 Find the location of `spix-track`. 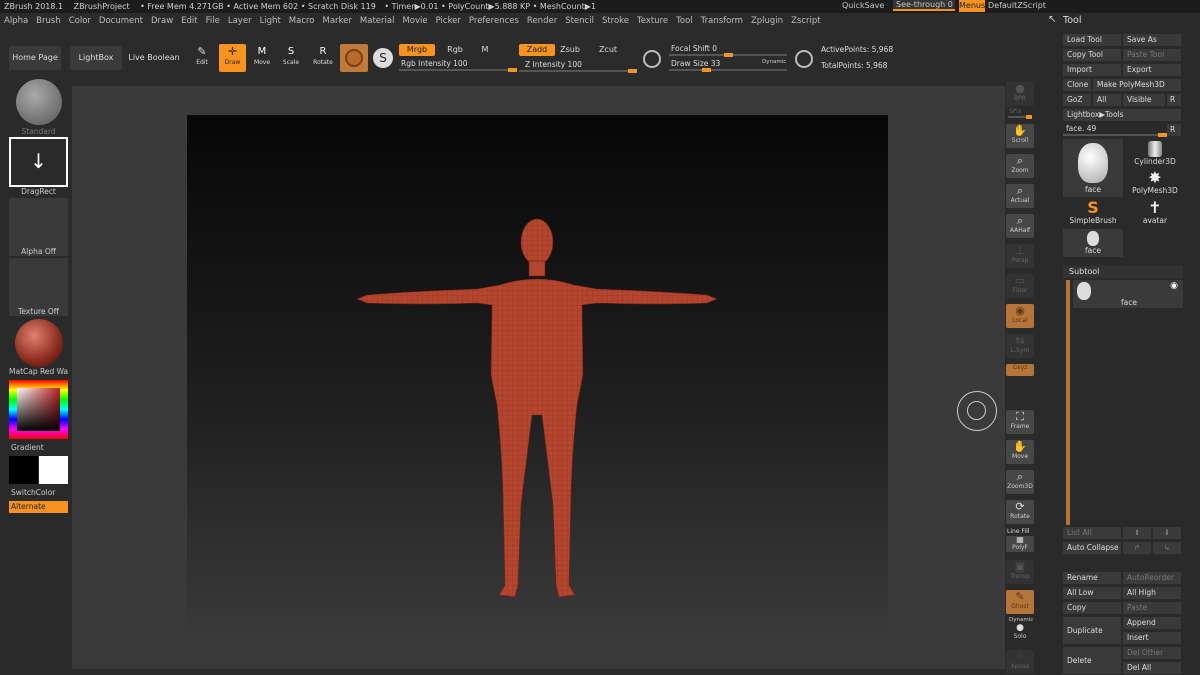

spix-track is located at coordinates (1020, 117).